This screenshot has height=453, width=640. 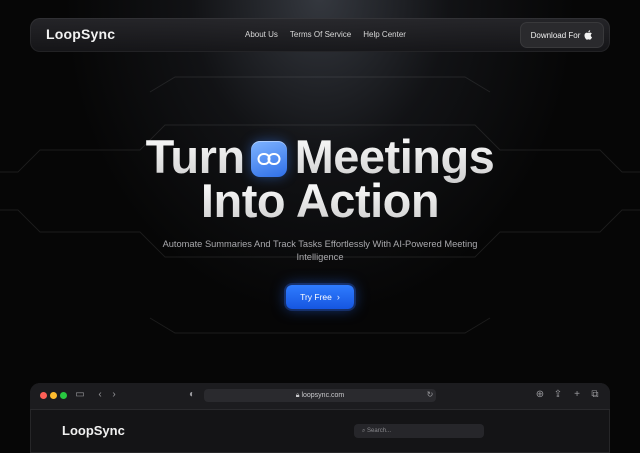 I want to click on share-icon: ⇪, so click(x=558, y=395).